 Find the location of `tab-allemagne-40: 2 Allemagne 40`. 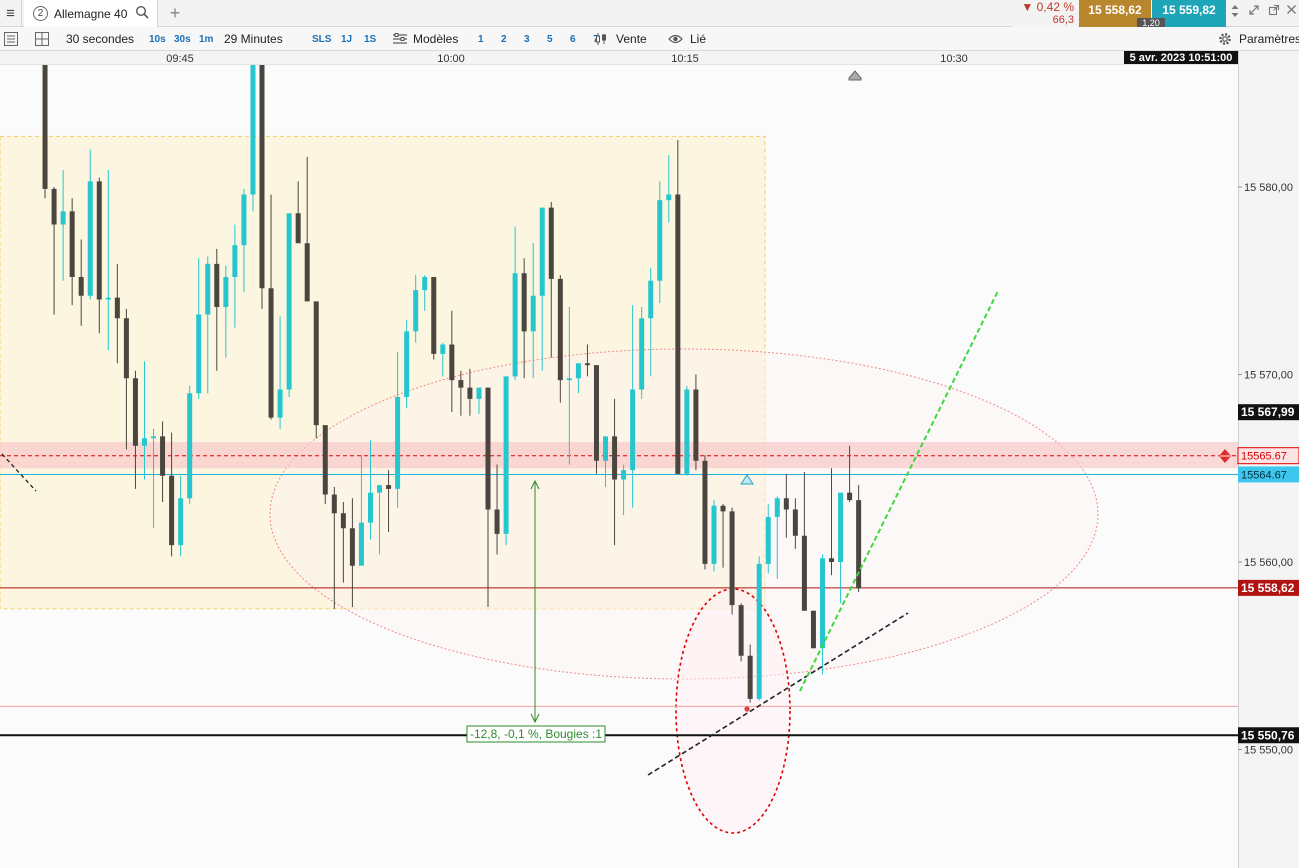

tab-allemagne-40: 2 Allemagne 40 is located at coordinates (91, 13).